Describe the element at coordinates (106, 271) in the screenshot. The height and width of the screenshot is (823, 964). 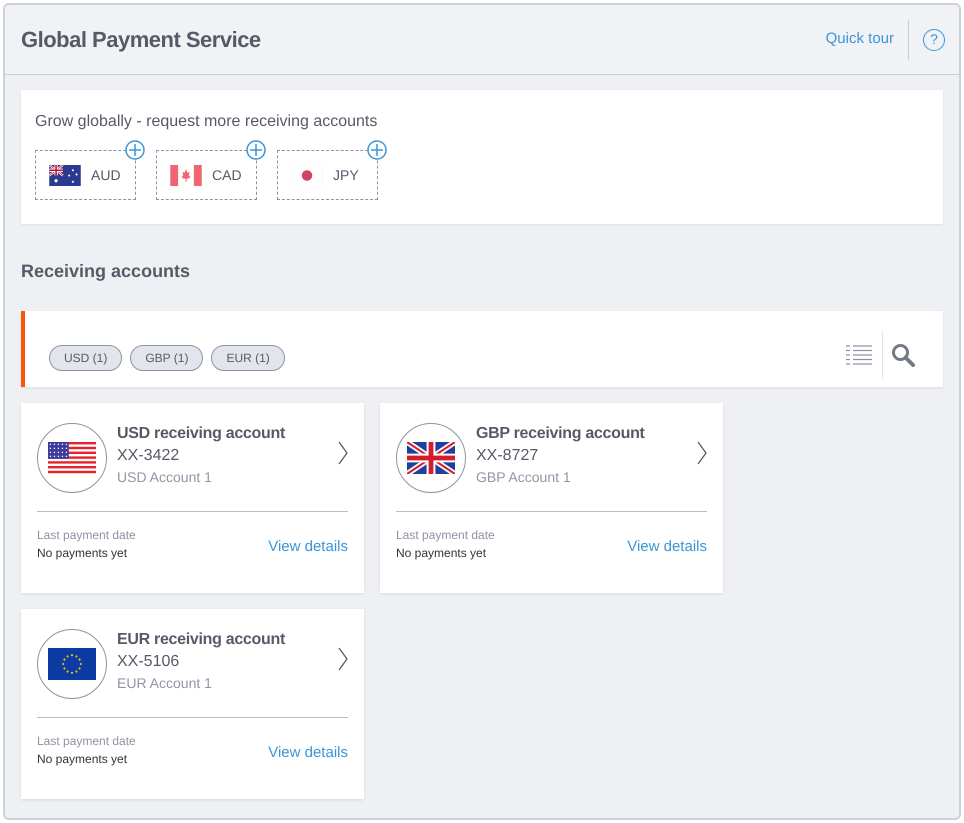
I see `section-title: Receiving accounts` at that location.